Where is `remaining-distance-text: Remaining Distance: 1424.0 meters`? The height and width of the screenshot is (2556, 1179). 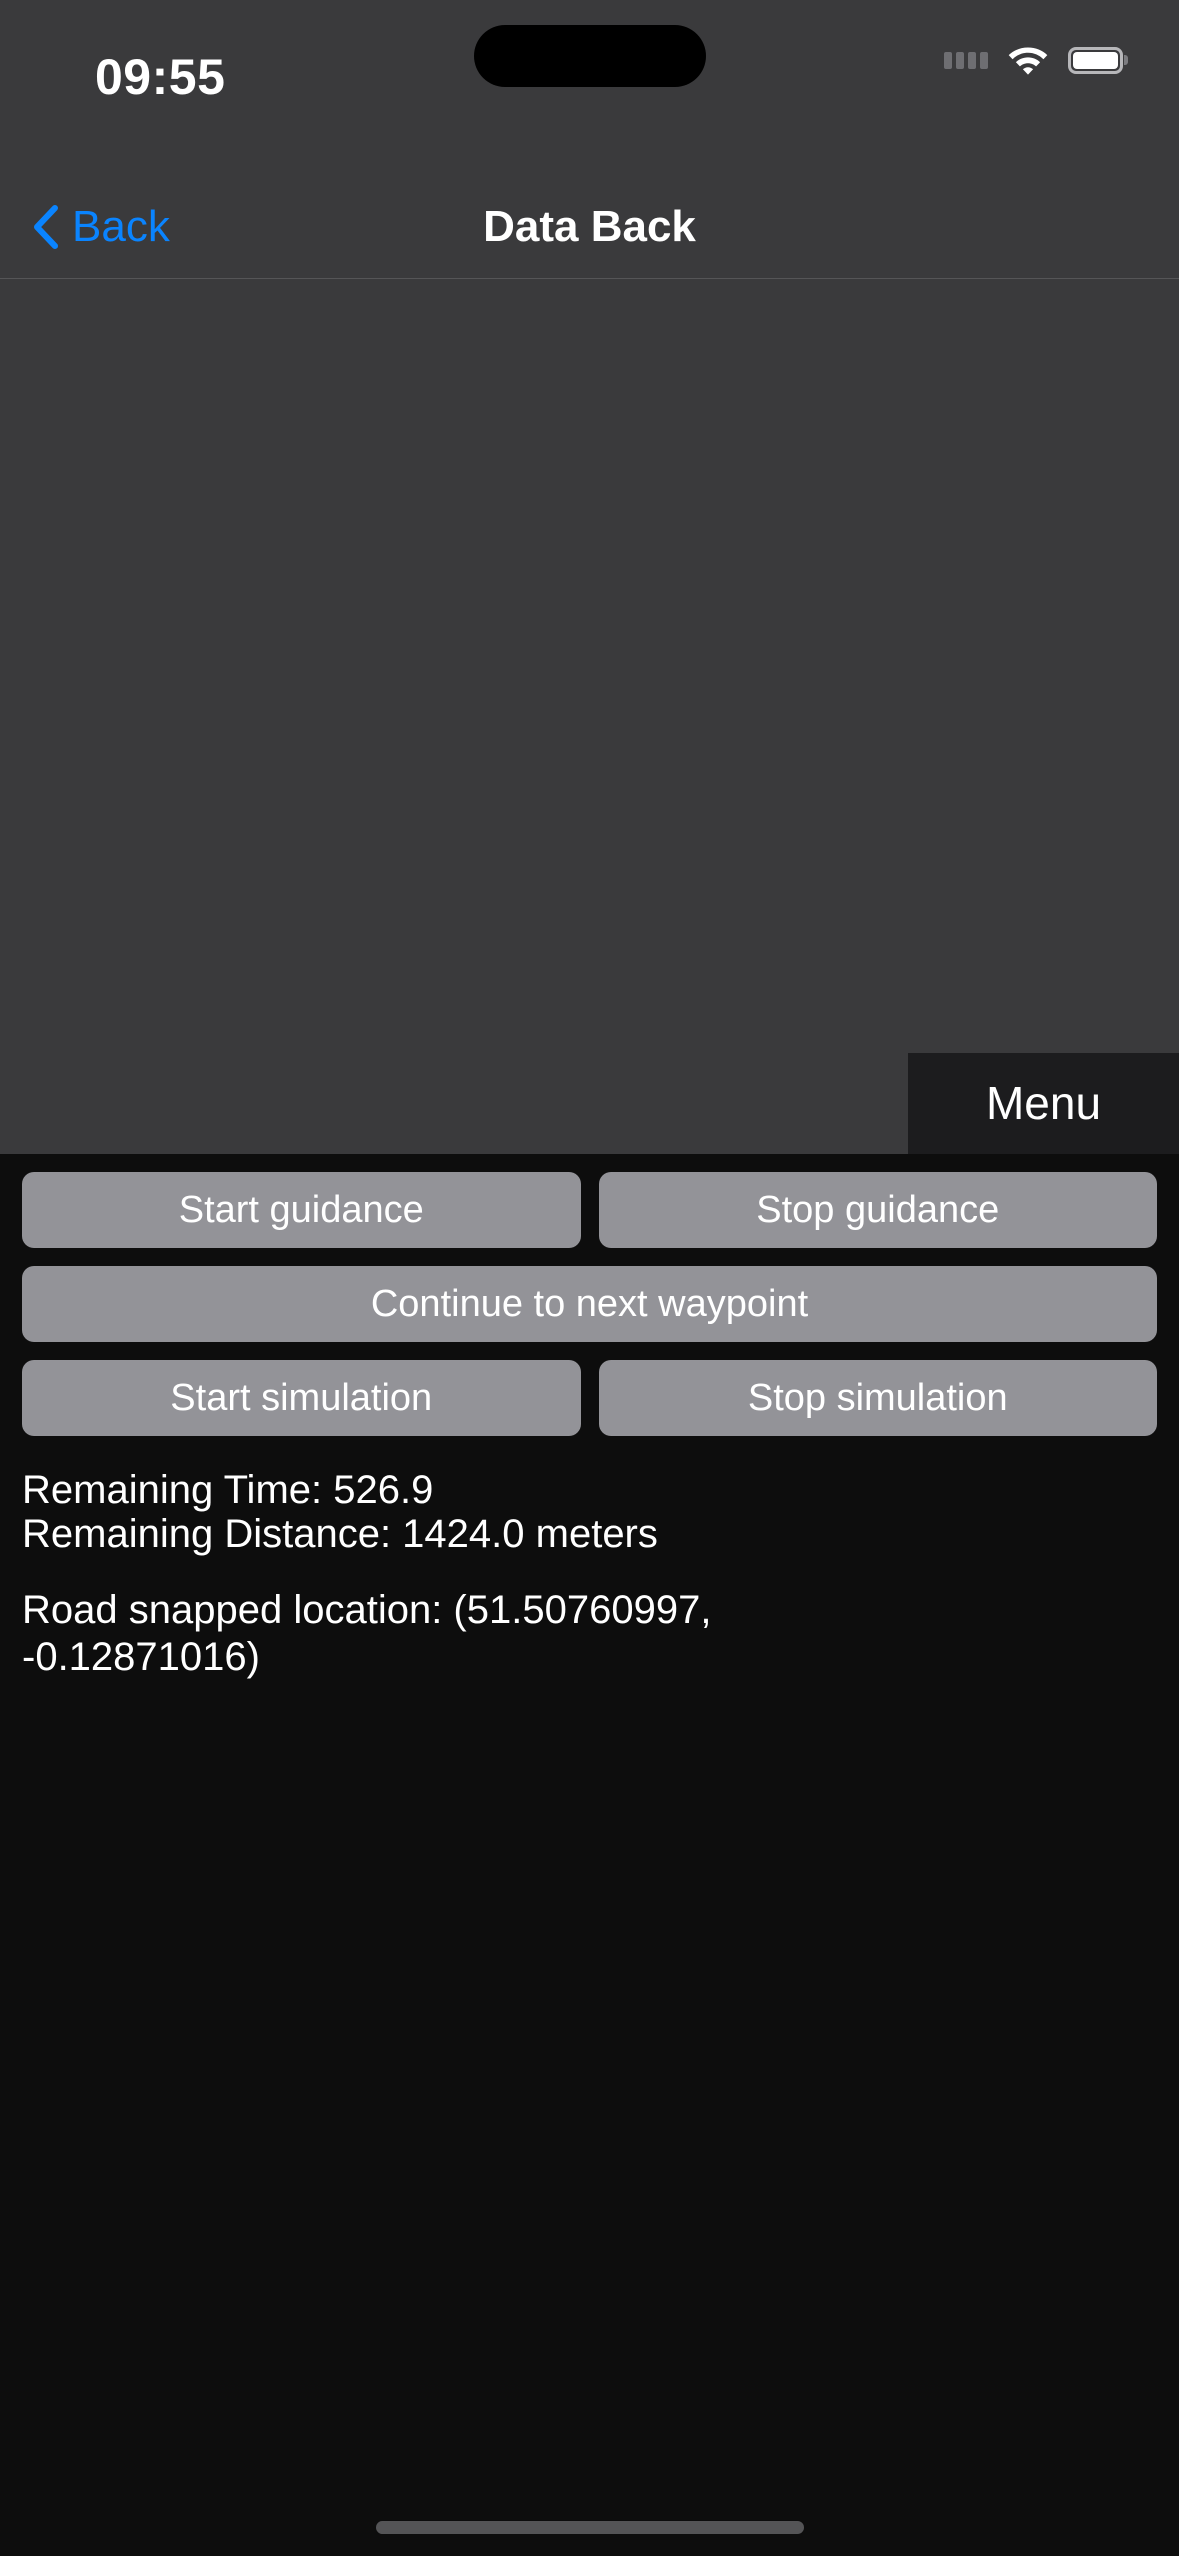 remaining-distance-text: Remaining Distance: 1424.0 meters is located at coordinates (340, 1534).